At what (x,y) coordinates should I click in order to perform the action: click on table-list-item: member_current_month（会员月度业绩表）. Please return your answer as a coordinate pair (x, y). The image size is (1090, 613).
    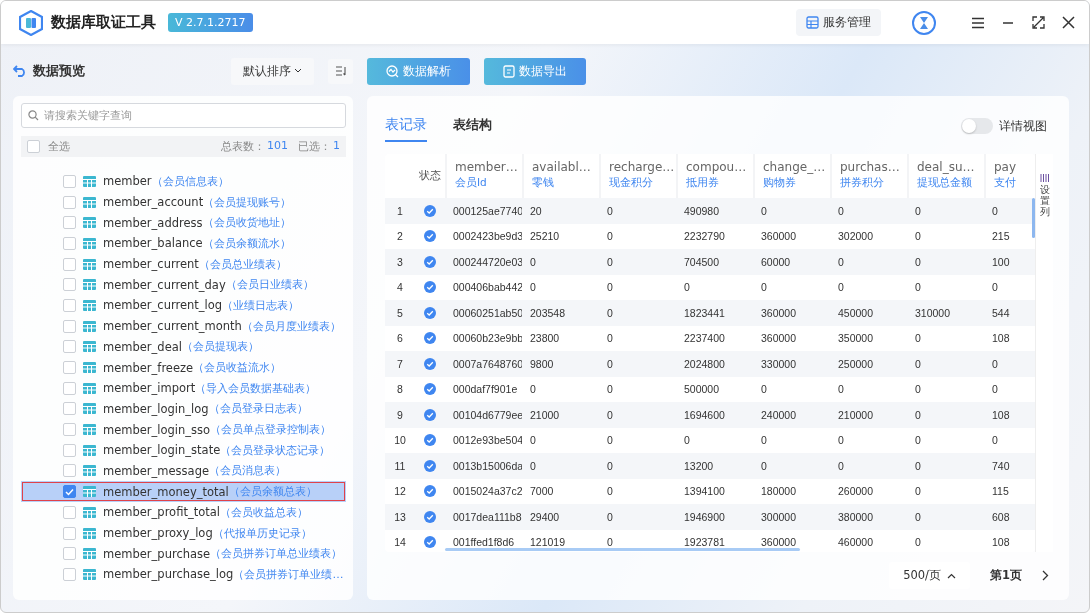
    Looking at the image, I should click on (183, 326).